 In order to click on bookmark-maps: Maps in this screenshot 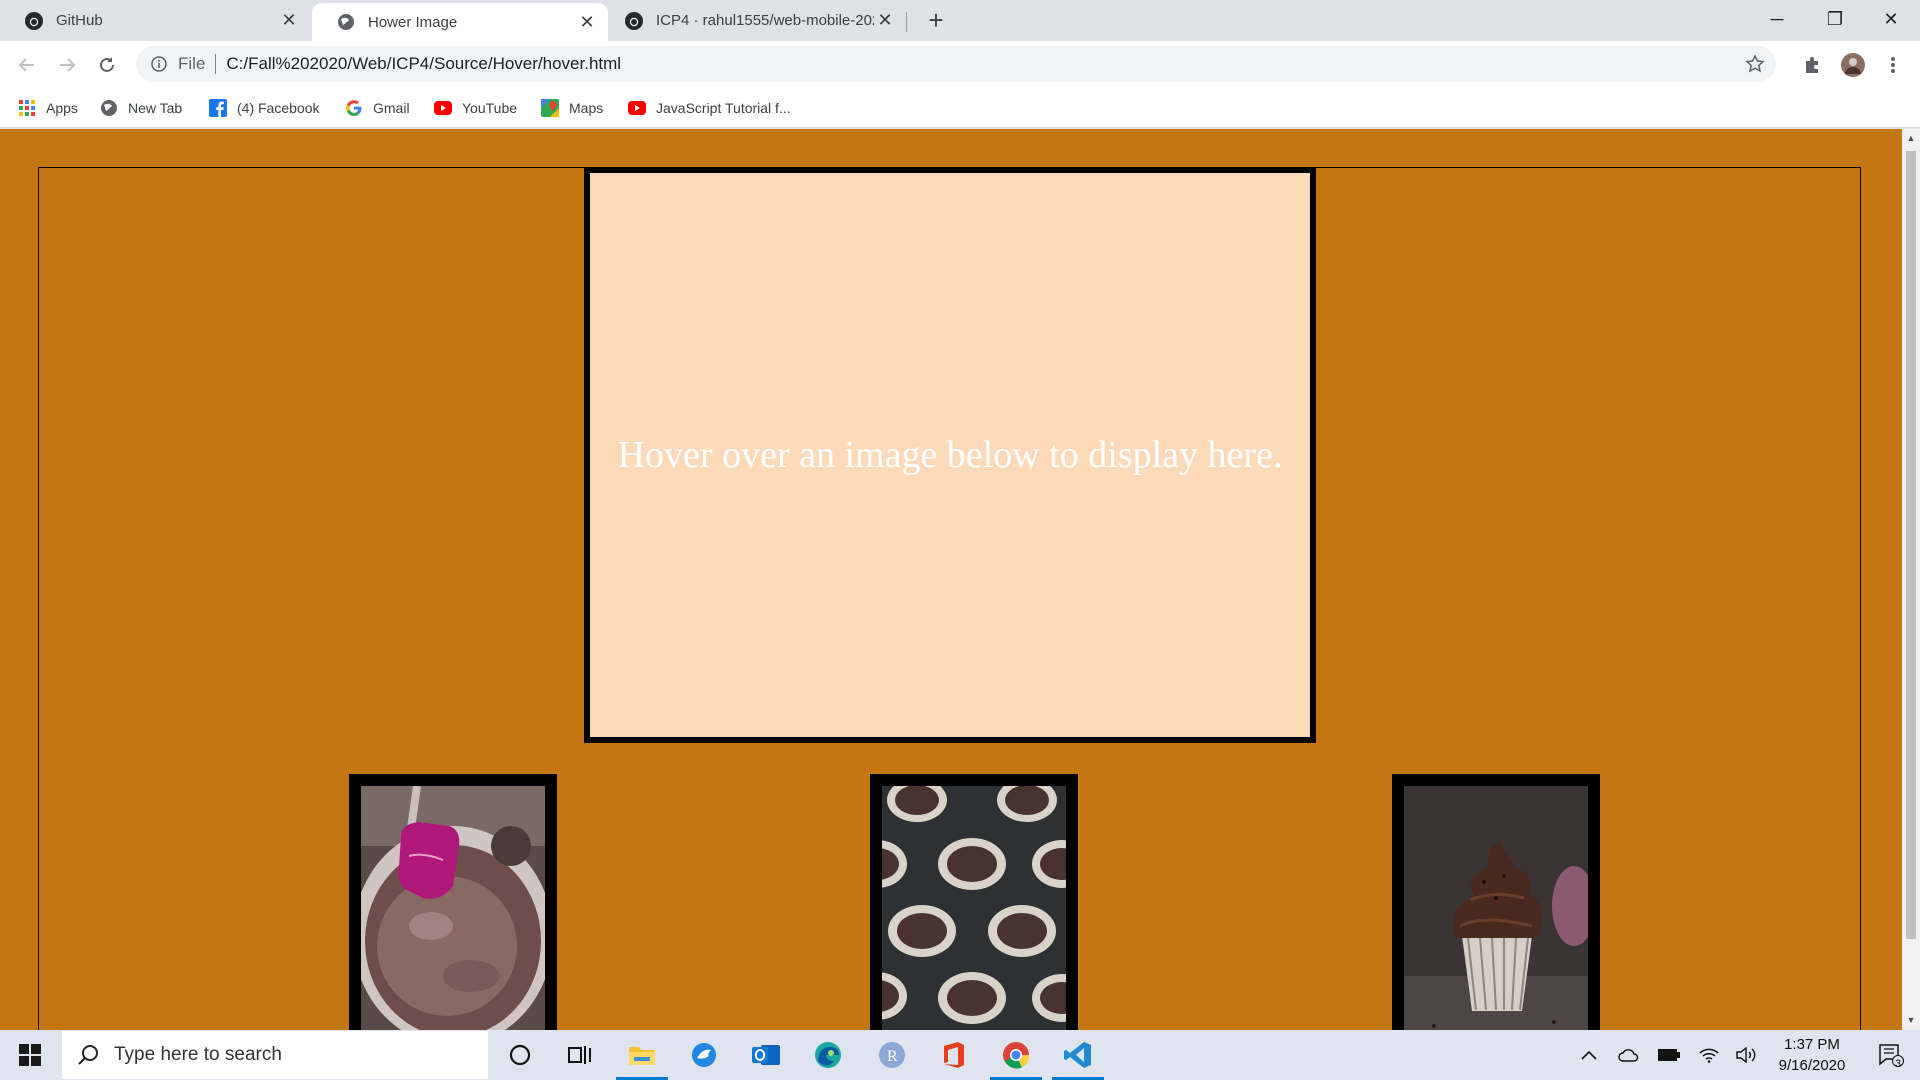, I will do `click(572, 108)`.